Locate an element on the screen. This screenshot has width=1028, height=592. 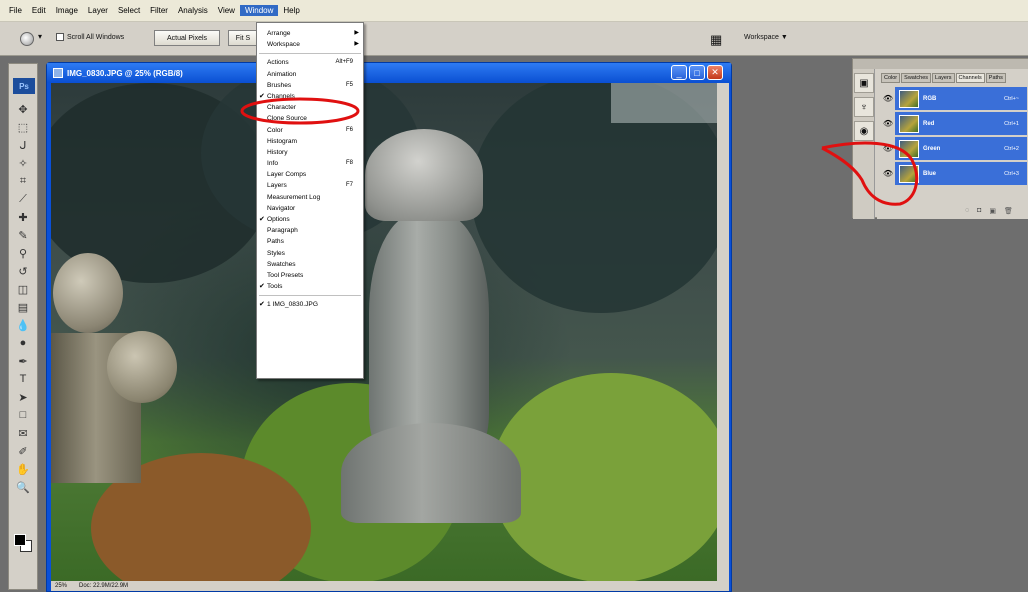
window-menu-item: Clone Source is located at coordinates (310, 118).